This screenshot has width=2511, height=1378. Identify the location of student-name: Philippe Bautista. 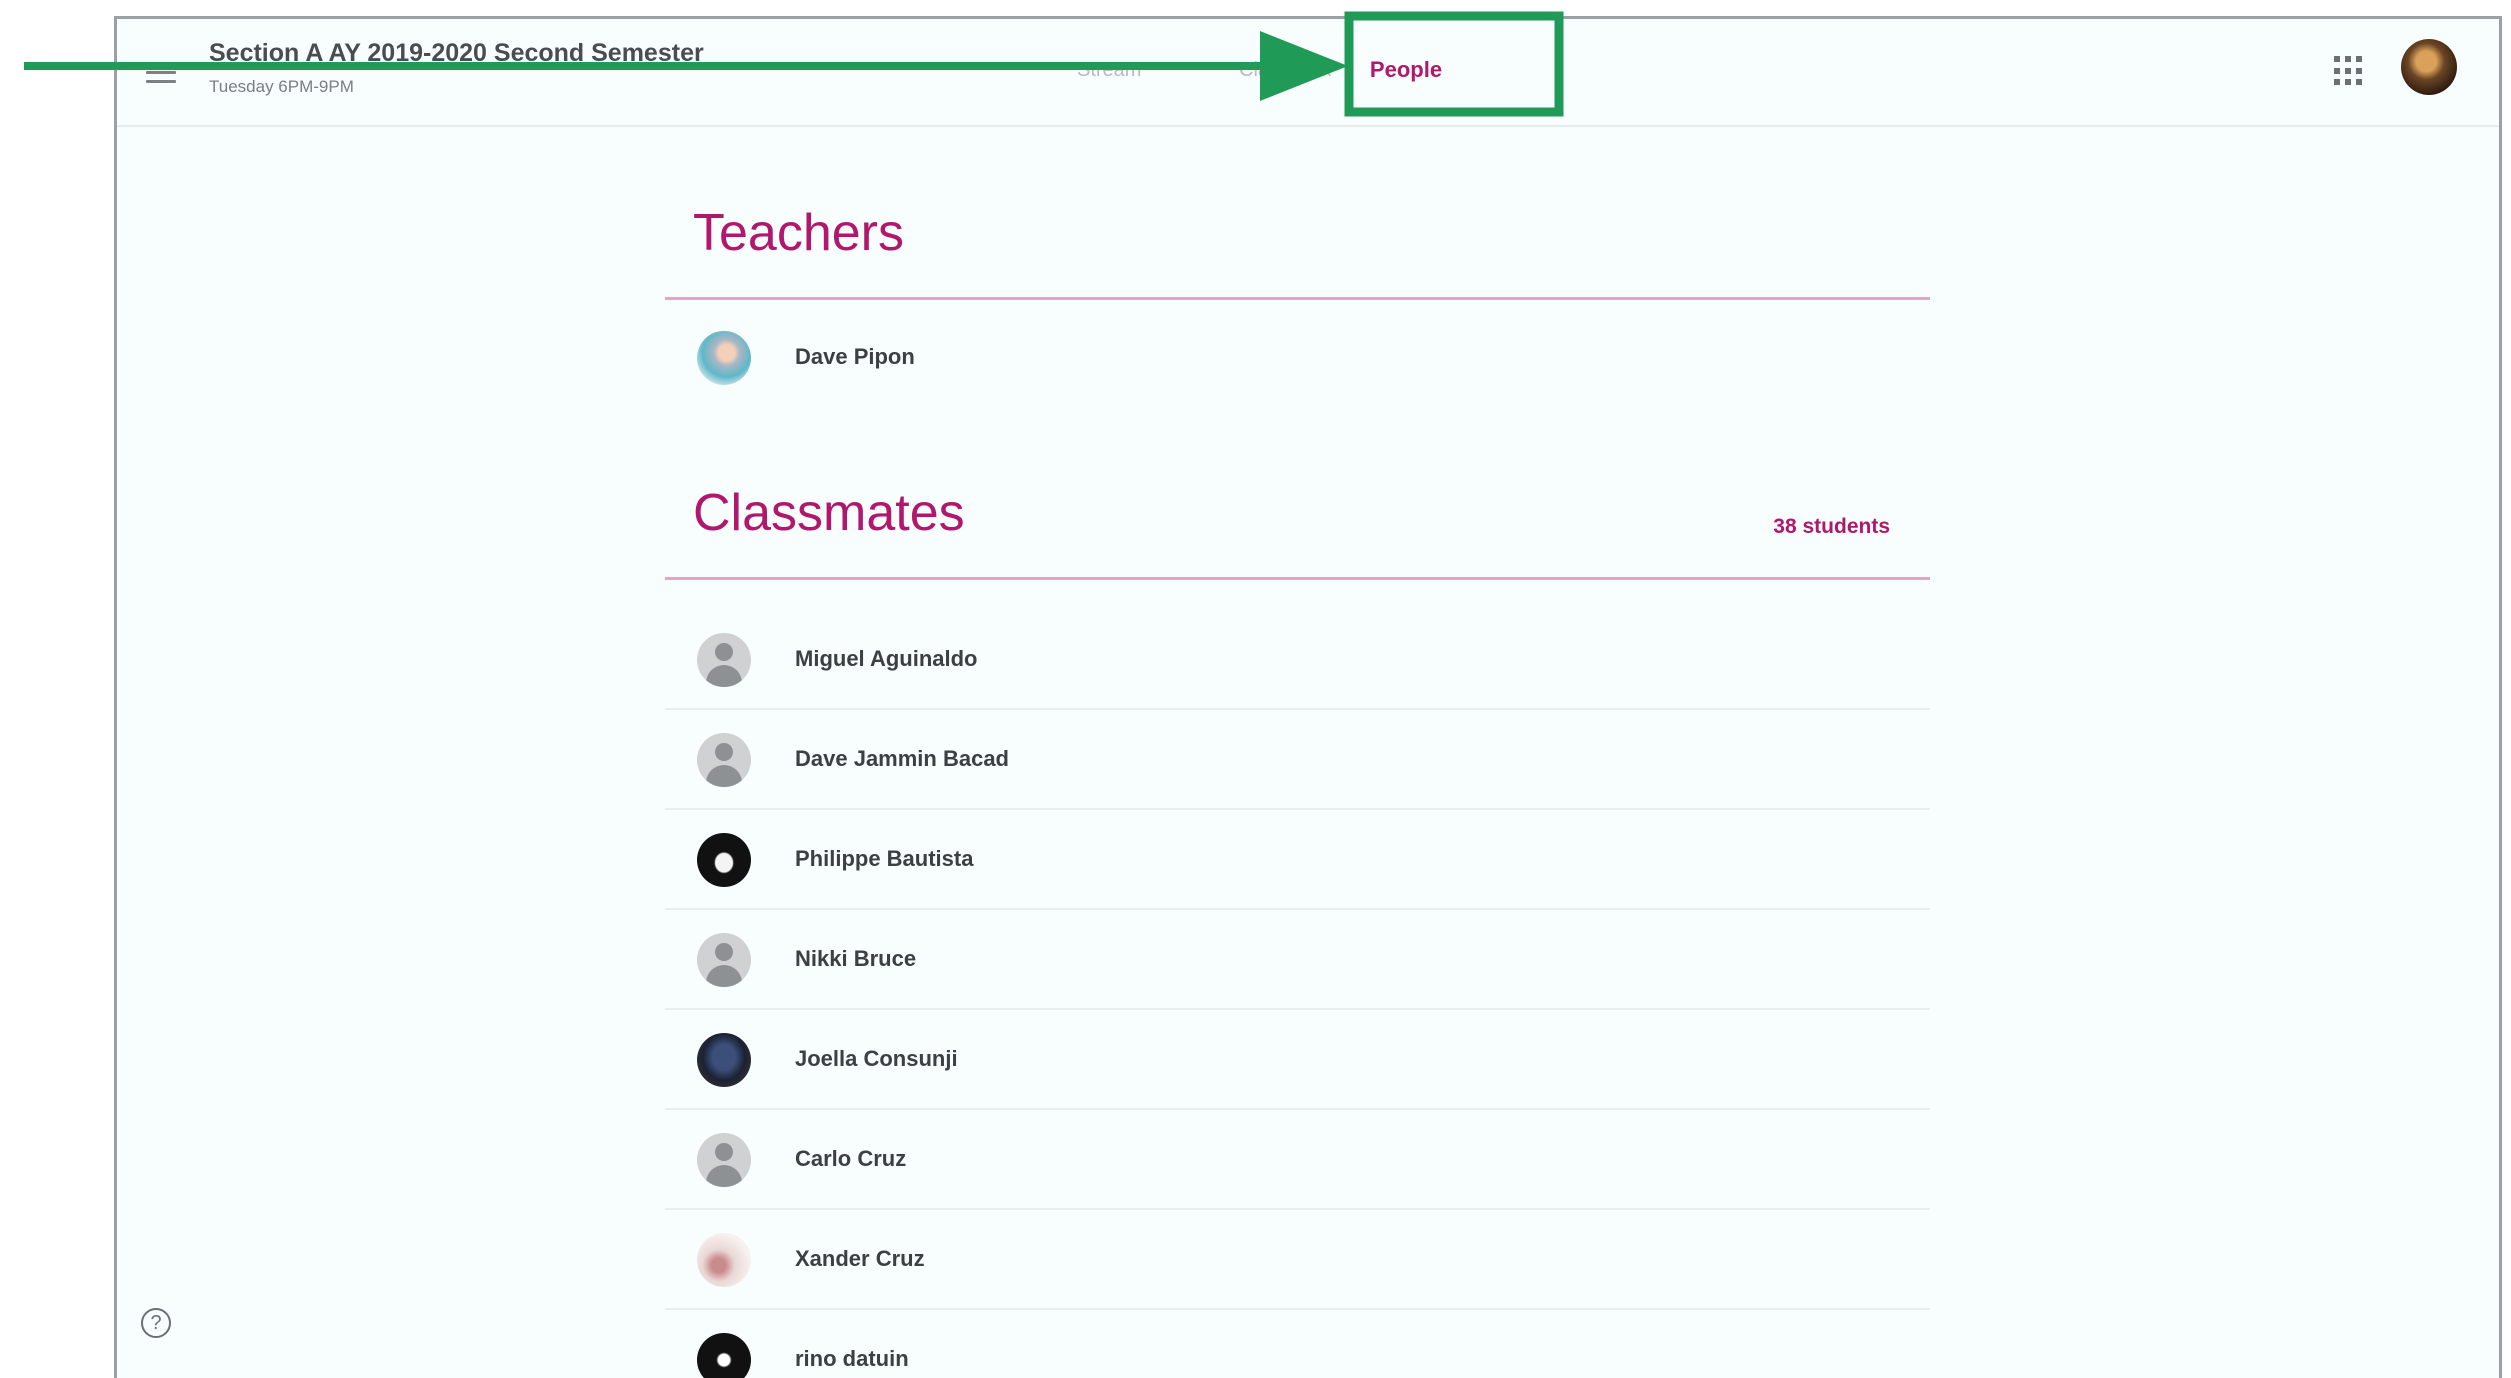
(884, 858).